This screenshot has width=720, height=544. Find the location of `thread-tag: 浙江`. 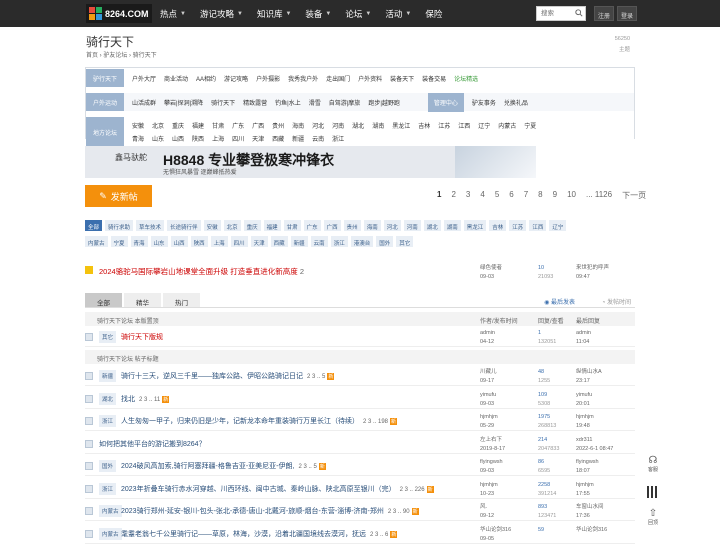

thread-tag: 浙江 is located at coordinates (108, 488).